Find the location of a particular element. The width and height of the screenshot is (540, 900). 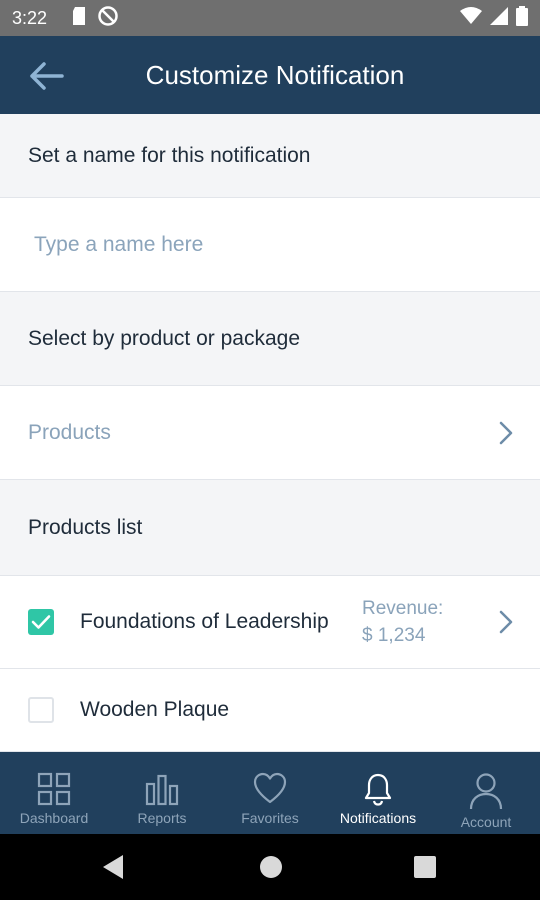

bar-chart-icon is located at coordinates (162, 790).